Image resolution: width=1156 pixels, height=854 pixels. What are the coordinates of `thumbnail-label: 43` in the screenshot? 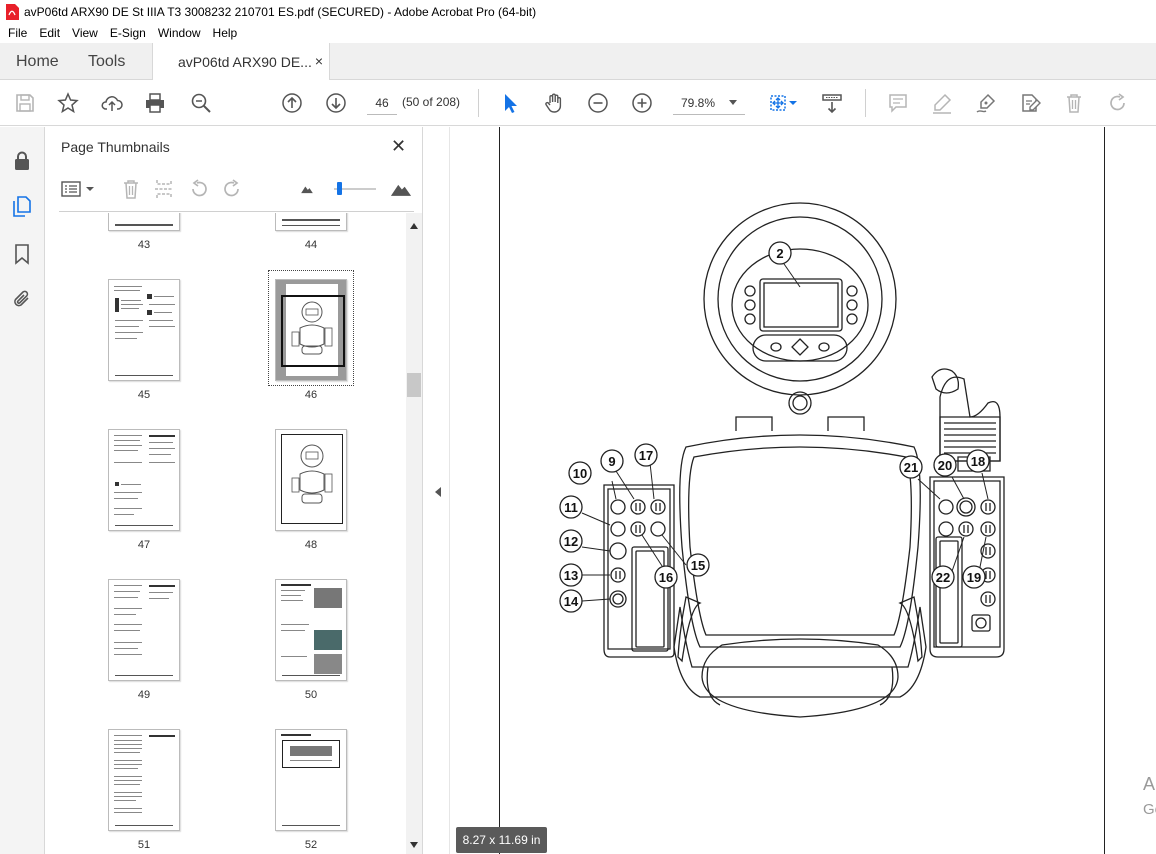 It's located at (144, 245).